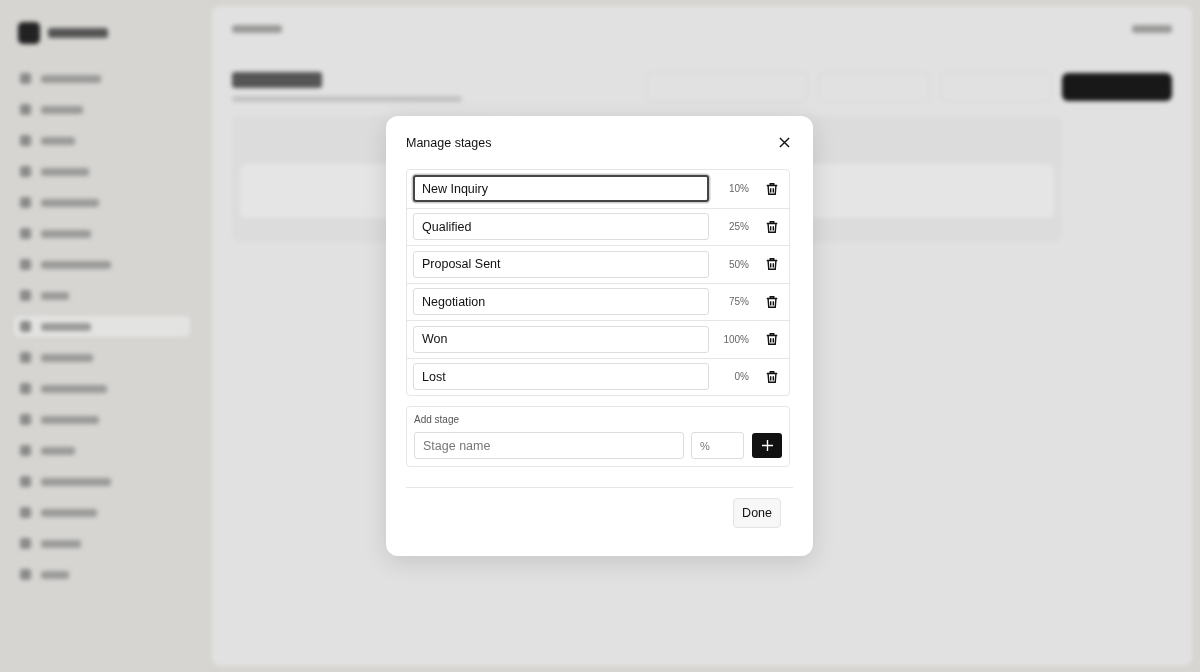 Image resolution: width=1200 pixels, height=672 pixels. I want to click on stage-name-field: Qualified, so click(561, 227).